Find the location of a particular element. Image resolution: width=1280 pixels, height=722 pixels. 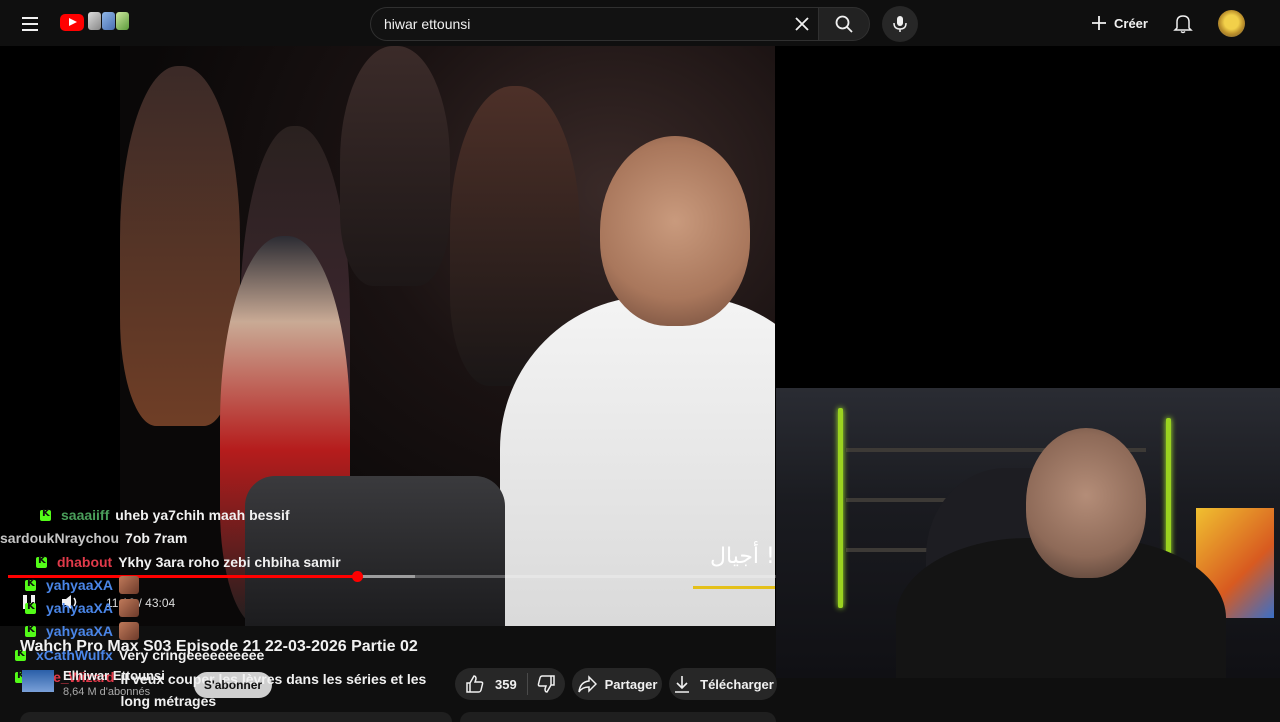

create-button: Créer is located at coordinates (1119, 23).